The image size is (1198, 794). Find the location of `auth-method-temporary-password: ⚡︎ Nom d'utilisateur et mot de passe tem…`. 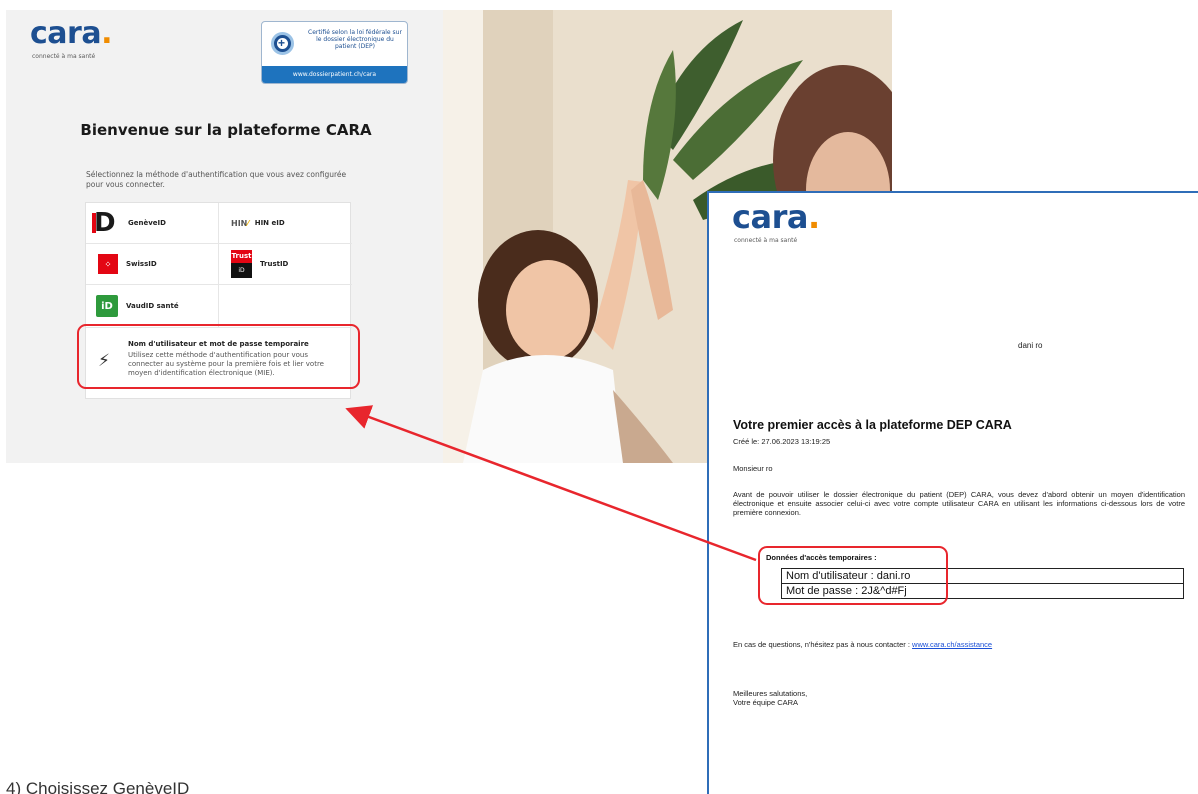

auth-method-temporary-password: ⚡︎ Nom d'utilisateur et mot de passe tem… is located at coordinates (218, 364).